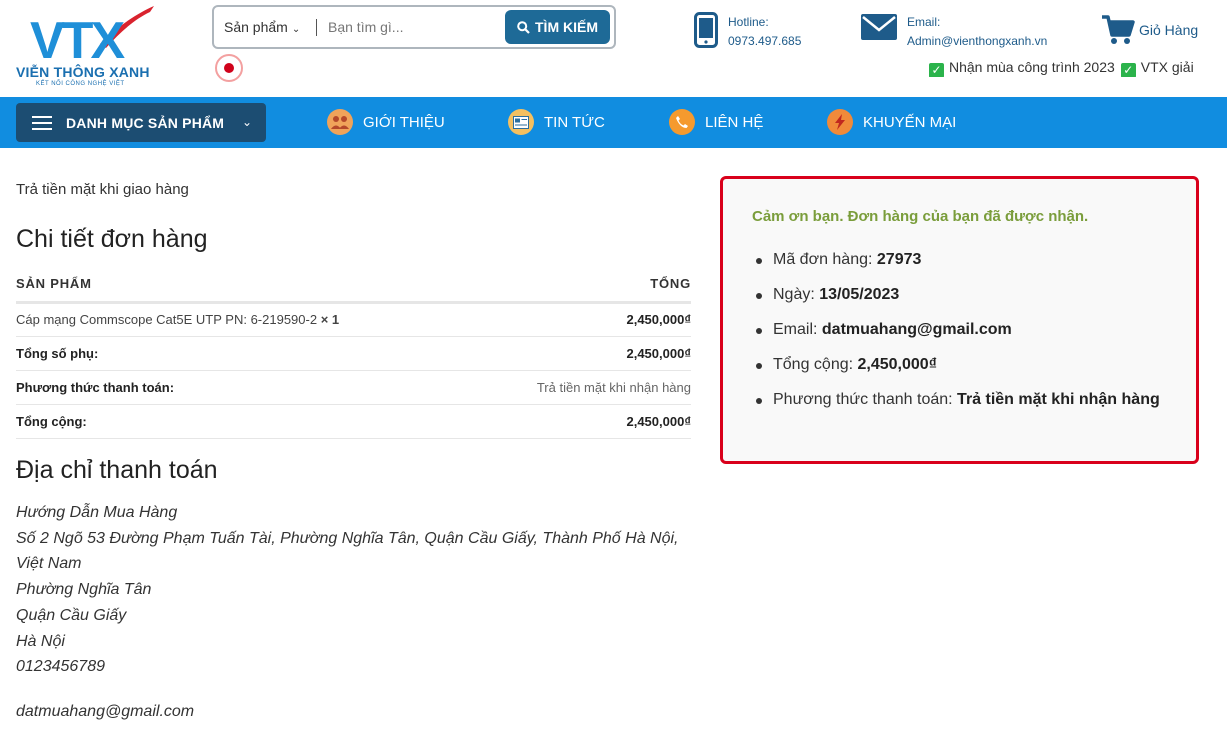  What do you see at coordinates (71, 615) in the screenshot?
I see `address-line: Quận Cầu Giấy` at bounding box center [71, 615].